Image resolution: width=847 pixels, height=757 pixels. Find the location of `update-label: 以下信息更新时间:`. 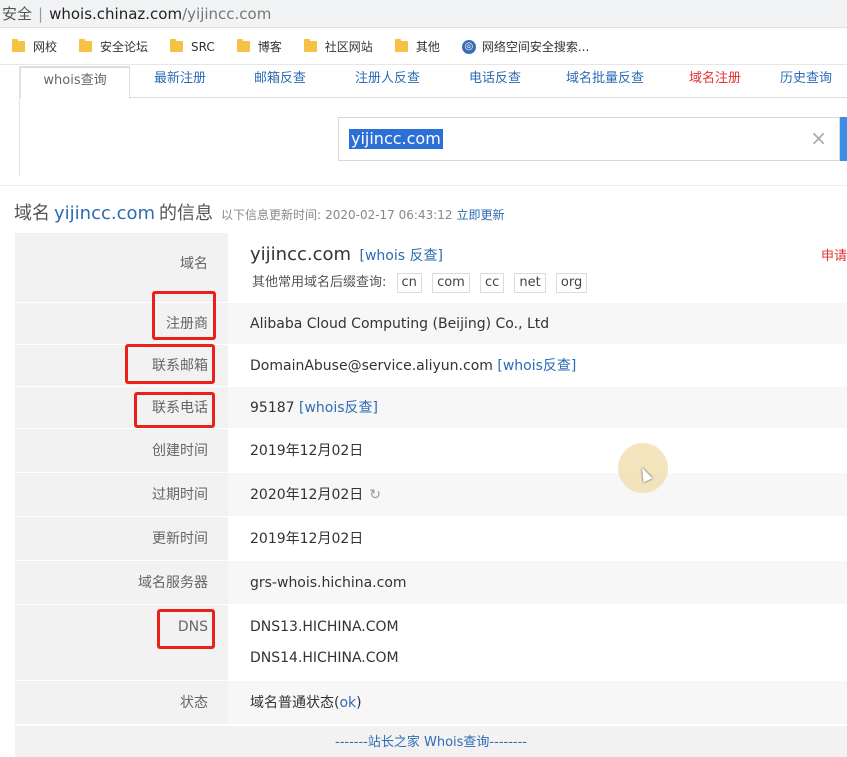

update-label: 以下信息更新时间: is located at coordinates (271, 215).